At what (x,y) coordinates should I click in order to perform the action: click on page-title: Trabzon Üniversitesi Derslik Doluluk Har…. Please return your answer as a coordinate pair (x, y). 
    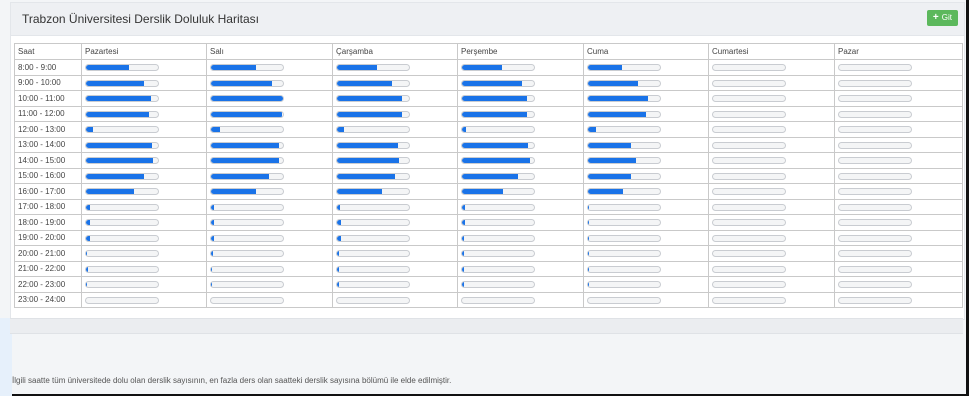
    Looking at the image, I should click on (140, 19).